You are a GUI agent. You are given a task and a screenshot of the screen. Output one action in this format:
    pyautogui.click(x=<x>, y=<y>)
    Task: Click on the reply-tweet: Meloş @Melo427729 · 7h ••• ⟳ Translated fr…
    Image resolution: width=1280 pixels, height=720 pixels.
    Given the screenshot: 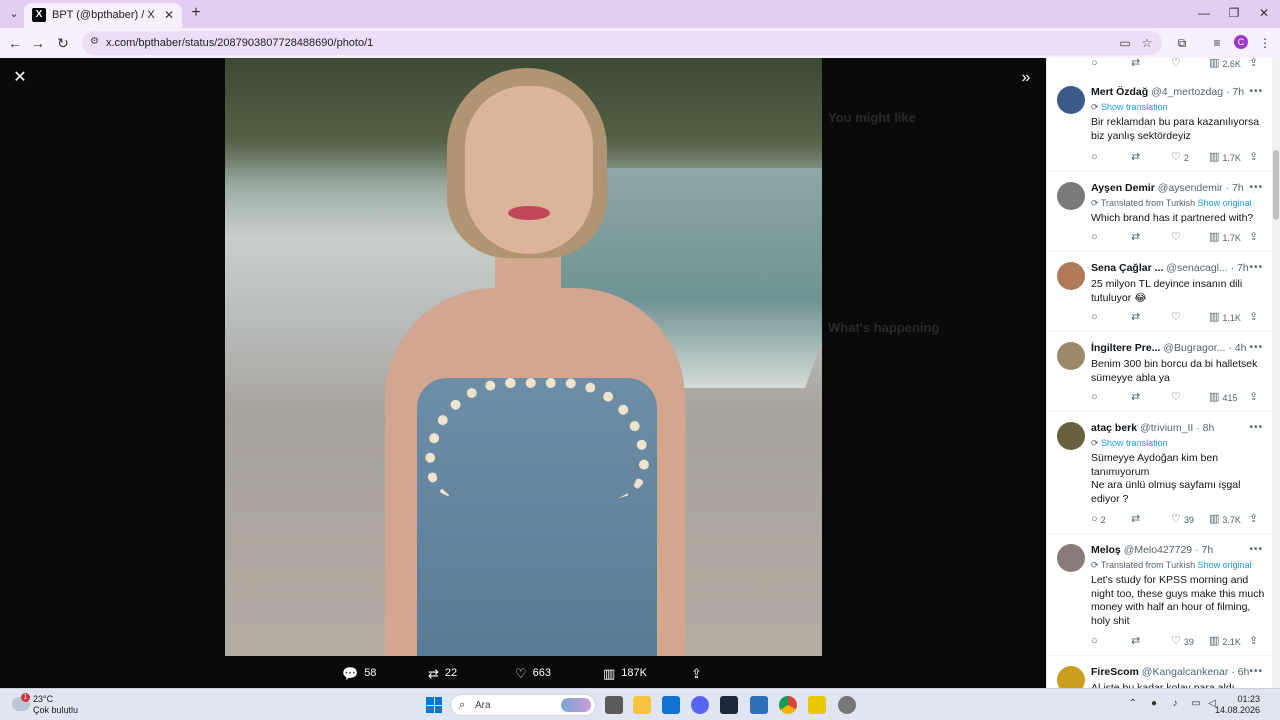 What is the action you would take?
    pyautogui.click(x=1159, y=595)
    